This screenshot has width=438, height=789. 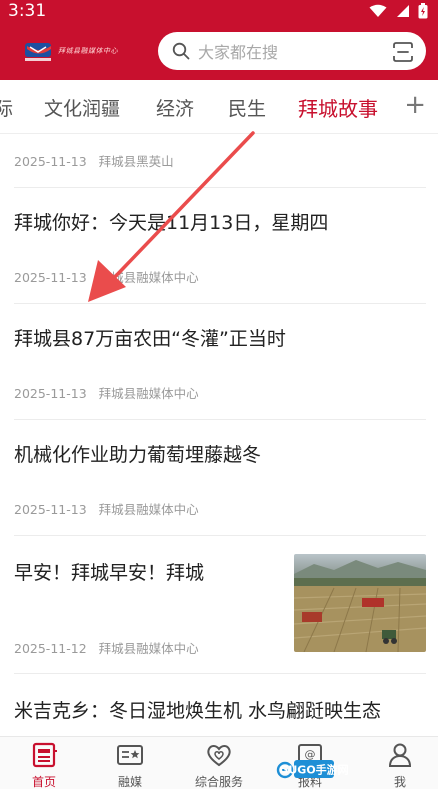 I want to click on status-icons, so click(x=398, y=11).